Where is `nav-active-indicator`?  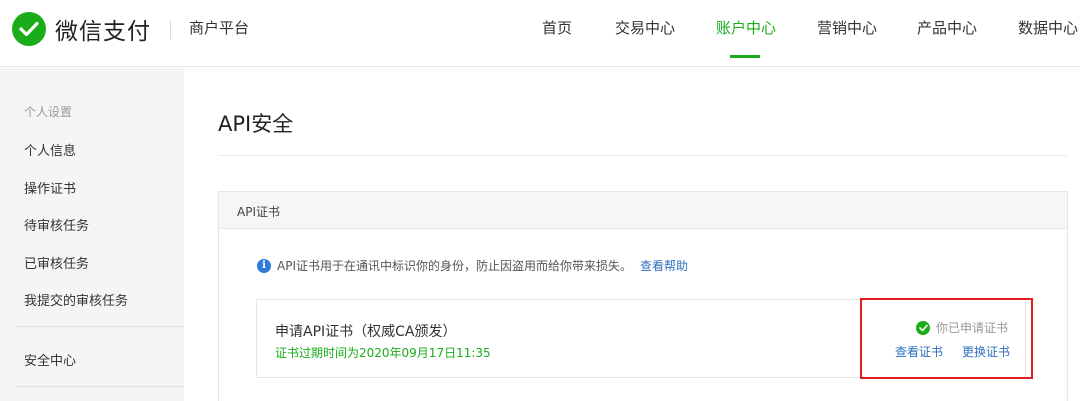
nav-active-indicator is located at coordinates (745, 56).